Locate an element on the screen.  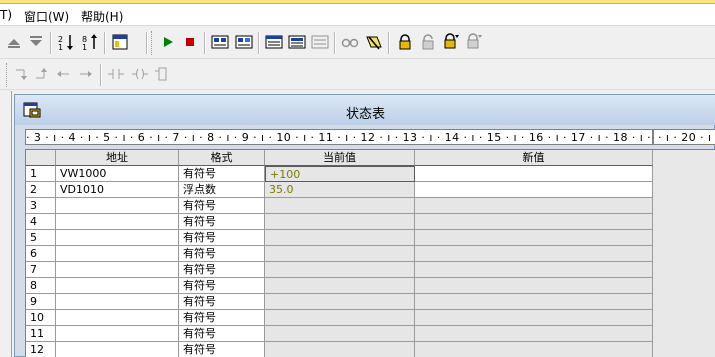
current-value-cell: +100 is located at coordinates (340, 174).